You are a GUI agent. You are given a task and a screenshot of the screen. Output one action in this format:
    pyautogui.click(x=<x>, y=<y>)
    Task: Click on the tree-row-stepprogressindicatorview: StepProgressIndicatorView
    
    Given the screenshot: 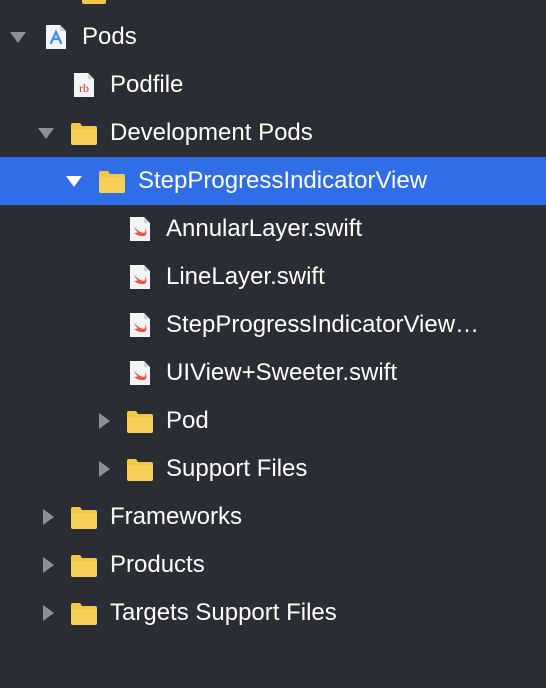 What is the action you would take?
    pyautogui.click(x=273, y=181)
    